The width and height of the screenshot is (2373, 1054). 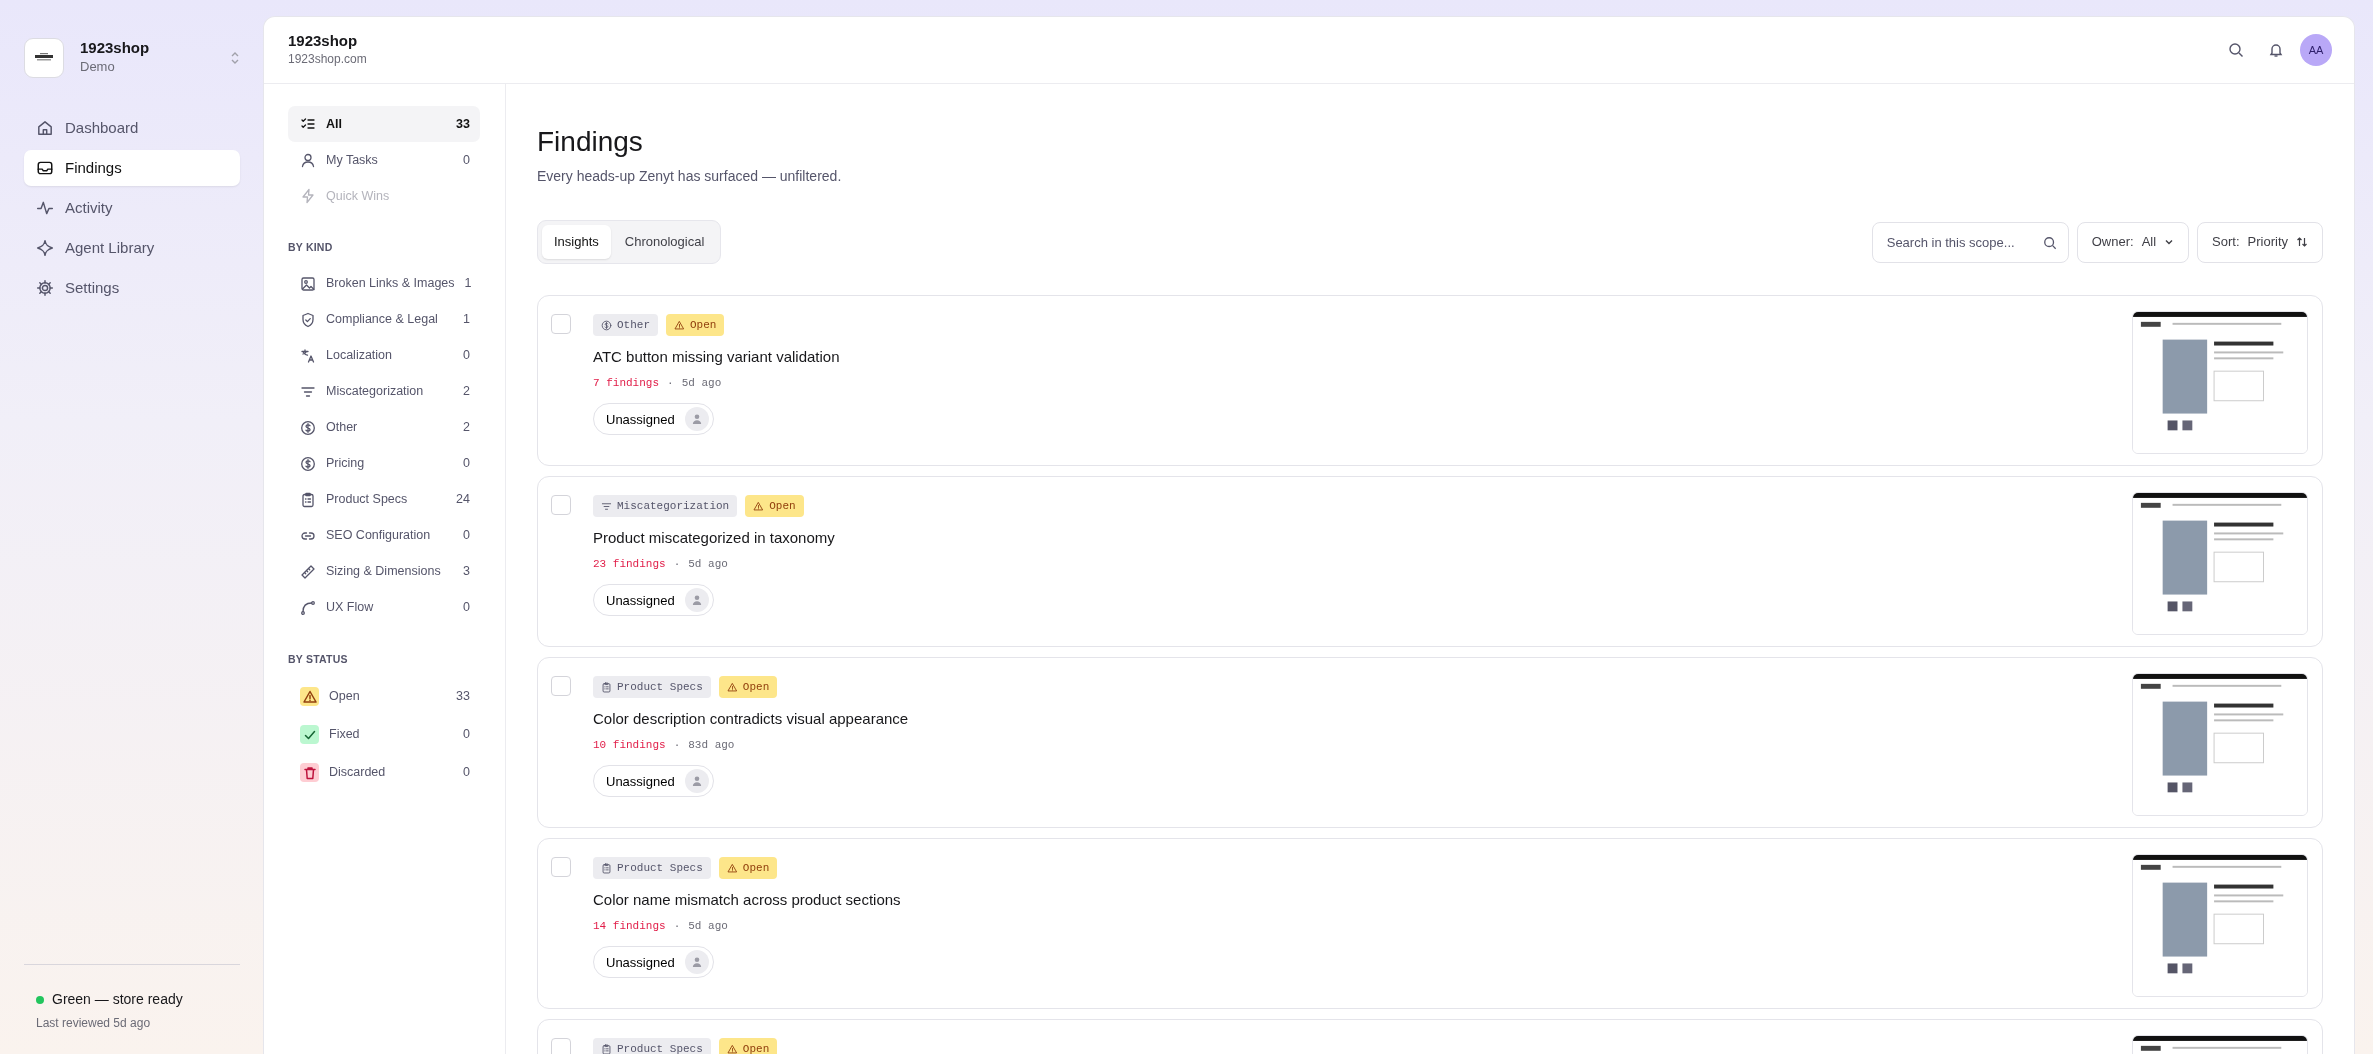 What do you see at coordinates (1430, 561) in the screenshot?
I see `finding-card: Miscategorization Open Product miscategorized in taxonomy 23 findings · 5d ago Unassigned` at bounding box center [1430, 561].